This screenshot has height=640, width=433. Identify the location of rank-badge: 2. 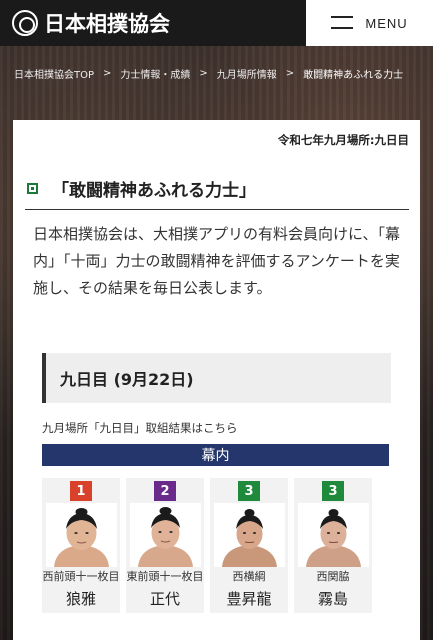
(165, 491).